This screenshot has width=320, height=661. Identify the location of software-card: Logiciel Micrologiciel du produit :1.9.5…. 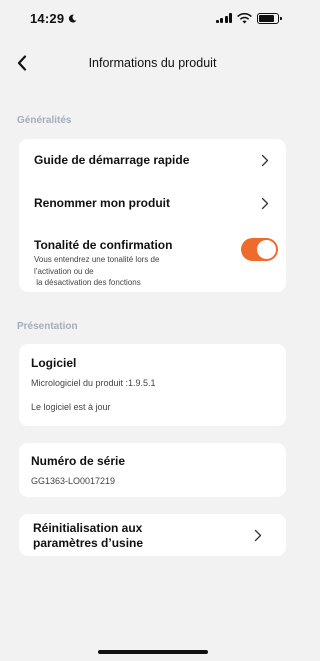
(152, 385).